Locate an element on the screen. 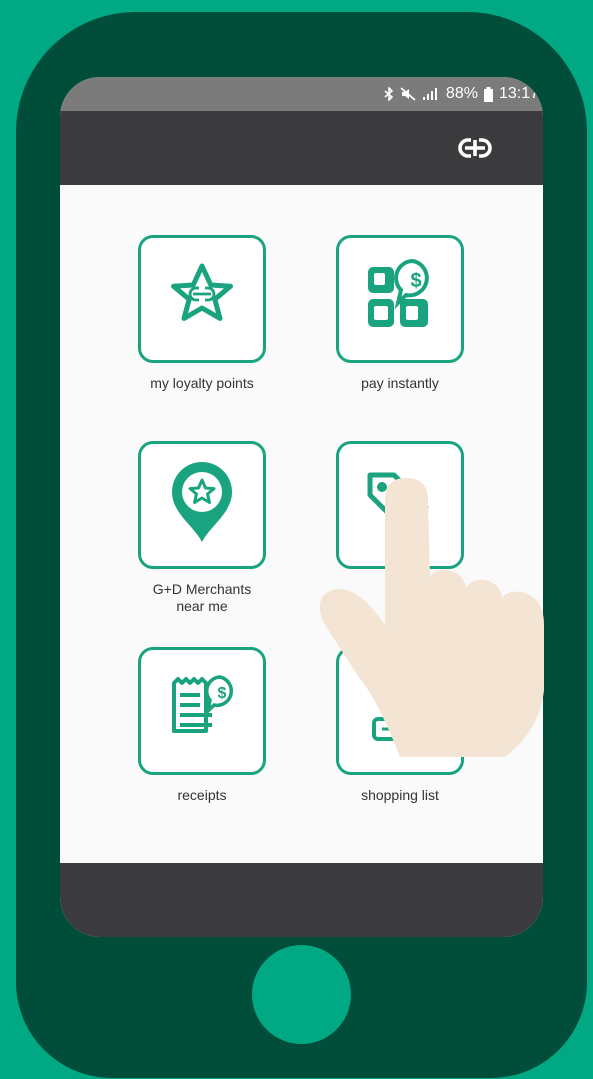 Image resolution: width=593 pixels, height=1079 pixels. tile-loyalty-points: my loyalty points is located at coordinates (202, 313).